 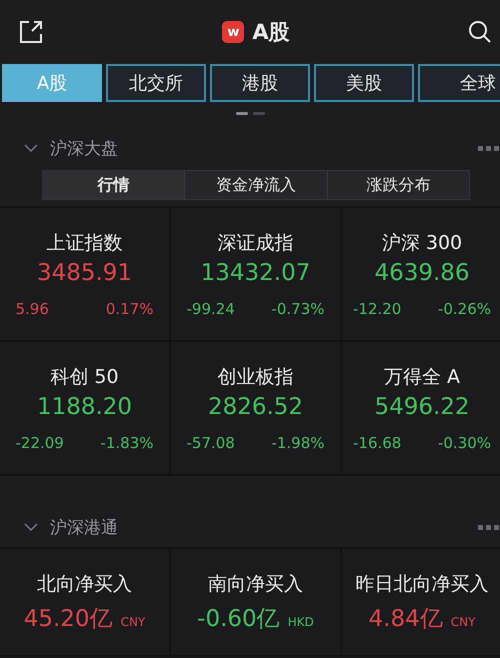 What do you see at coordinates (256, 377) in the screenshot?
I see `index-name: 创业板指` at bounding box center [256, 377].